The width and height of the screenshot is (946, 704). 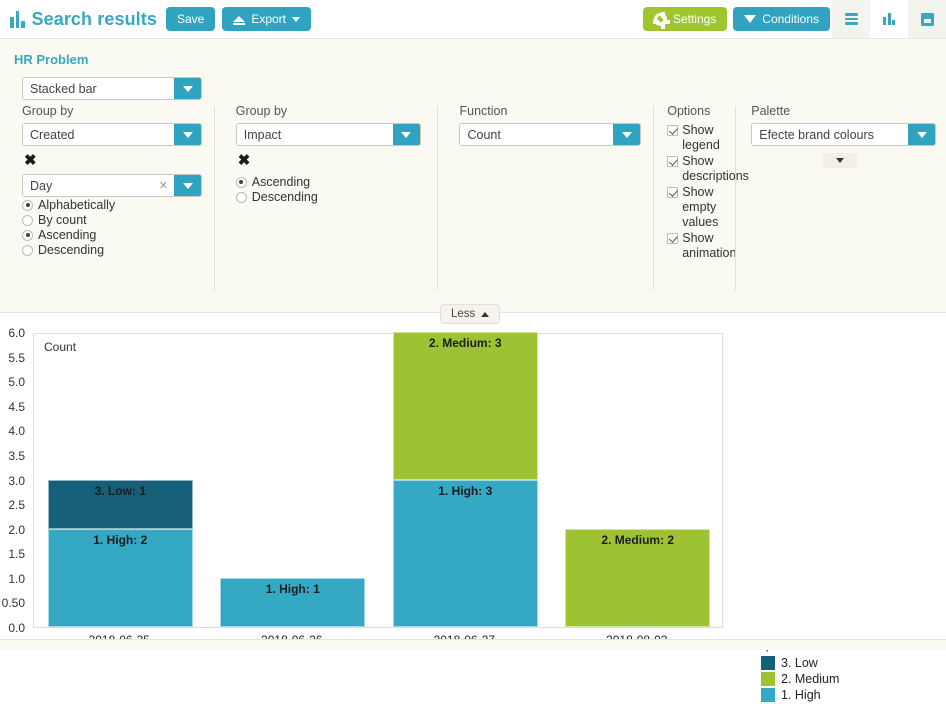 What do you see at coordinates (77, 205) in the screenshot?
I see `radio-label: Alphabetically` at bounding box center [77, 205].